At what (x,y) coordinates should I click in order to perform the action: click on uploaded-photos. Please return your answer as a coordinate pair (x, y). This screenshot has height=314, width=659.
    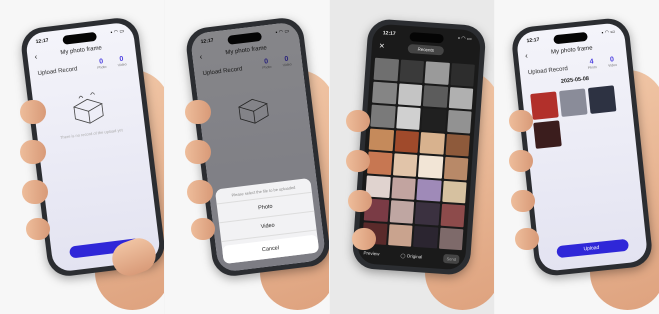
    Looking at the image, I should click on (574, 117).